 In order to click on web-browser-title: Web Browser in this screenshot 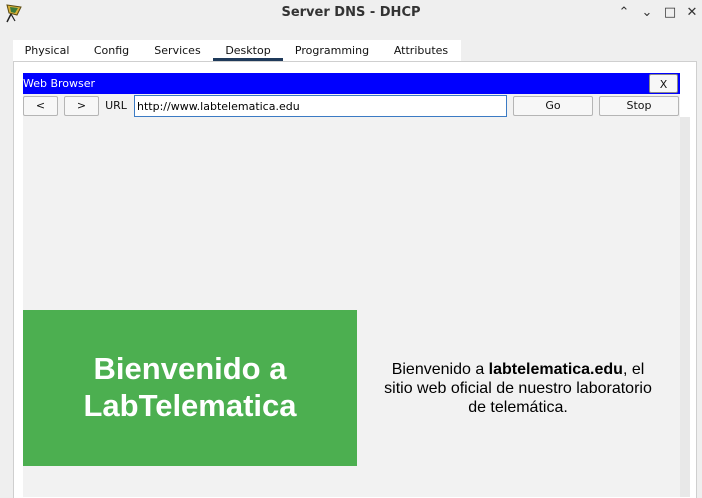, I will do `click(59, 83)`.